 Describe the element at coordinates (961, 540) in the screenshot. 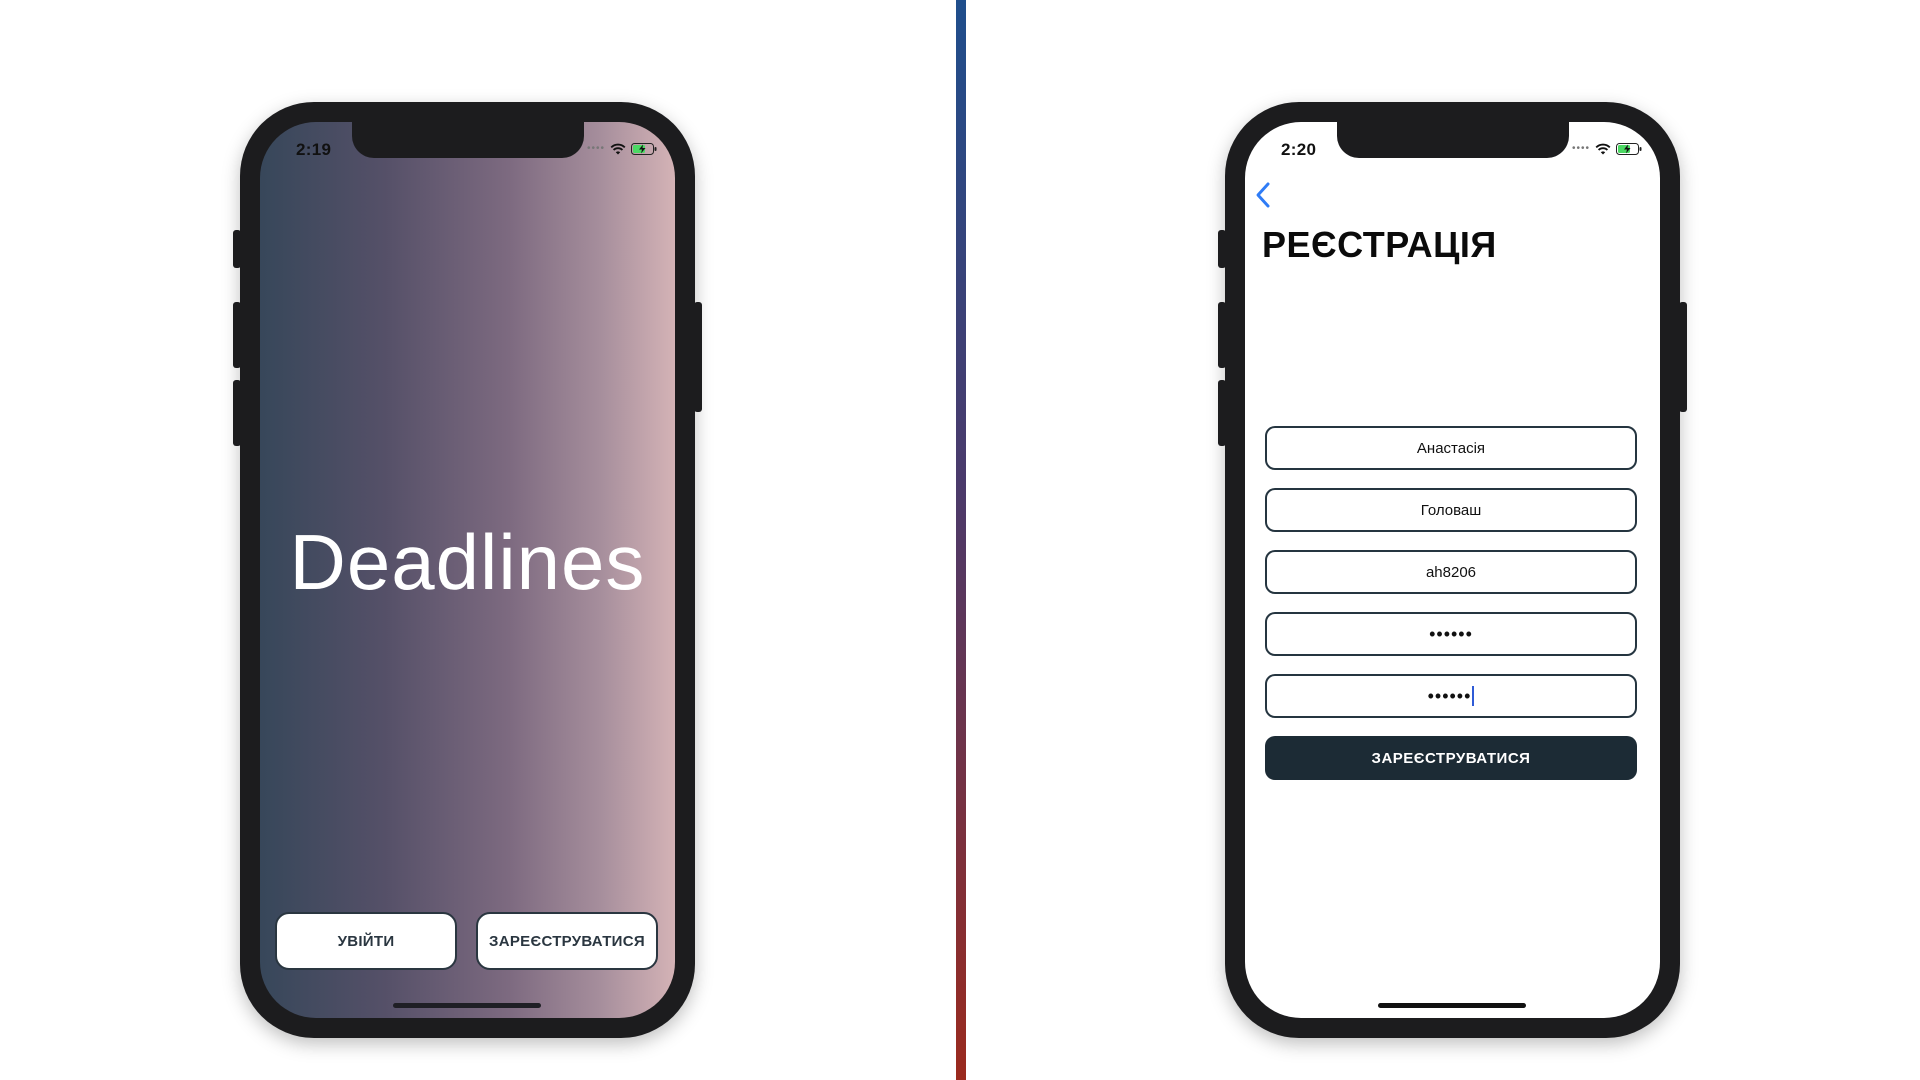

I see `divider-bar` at that location.